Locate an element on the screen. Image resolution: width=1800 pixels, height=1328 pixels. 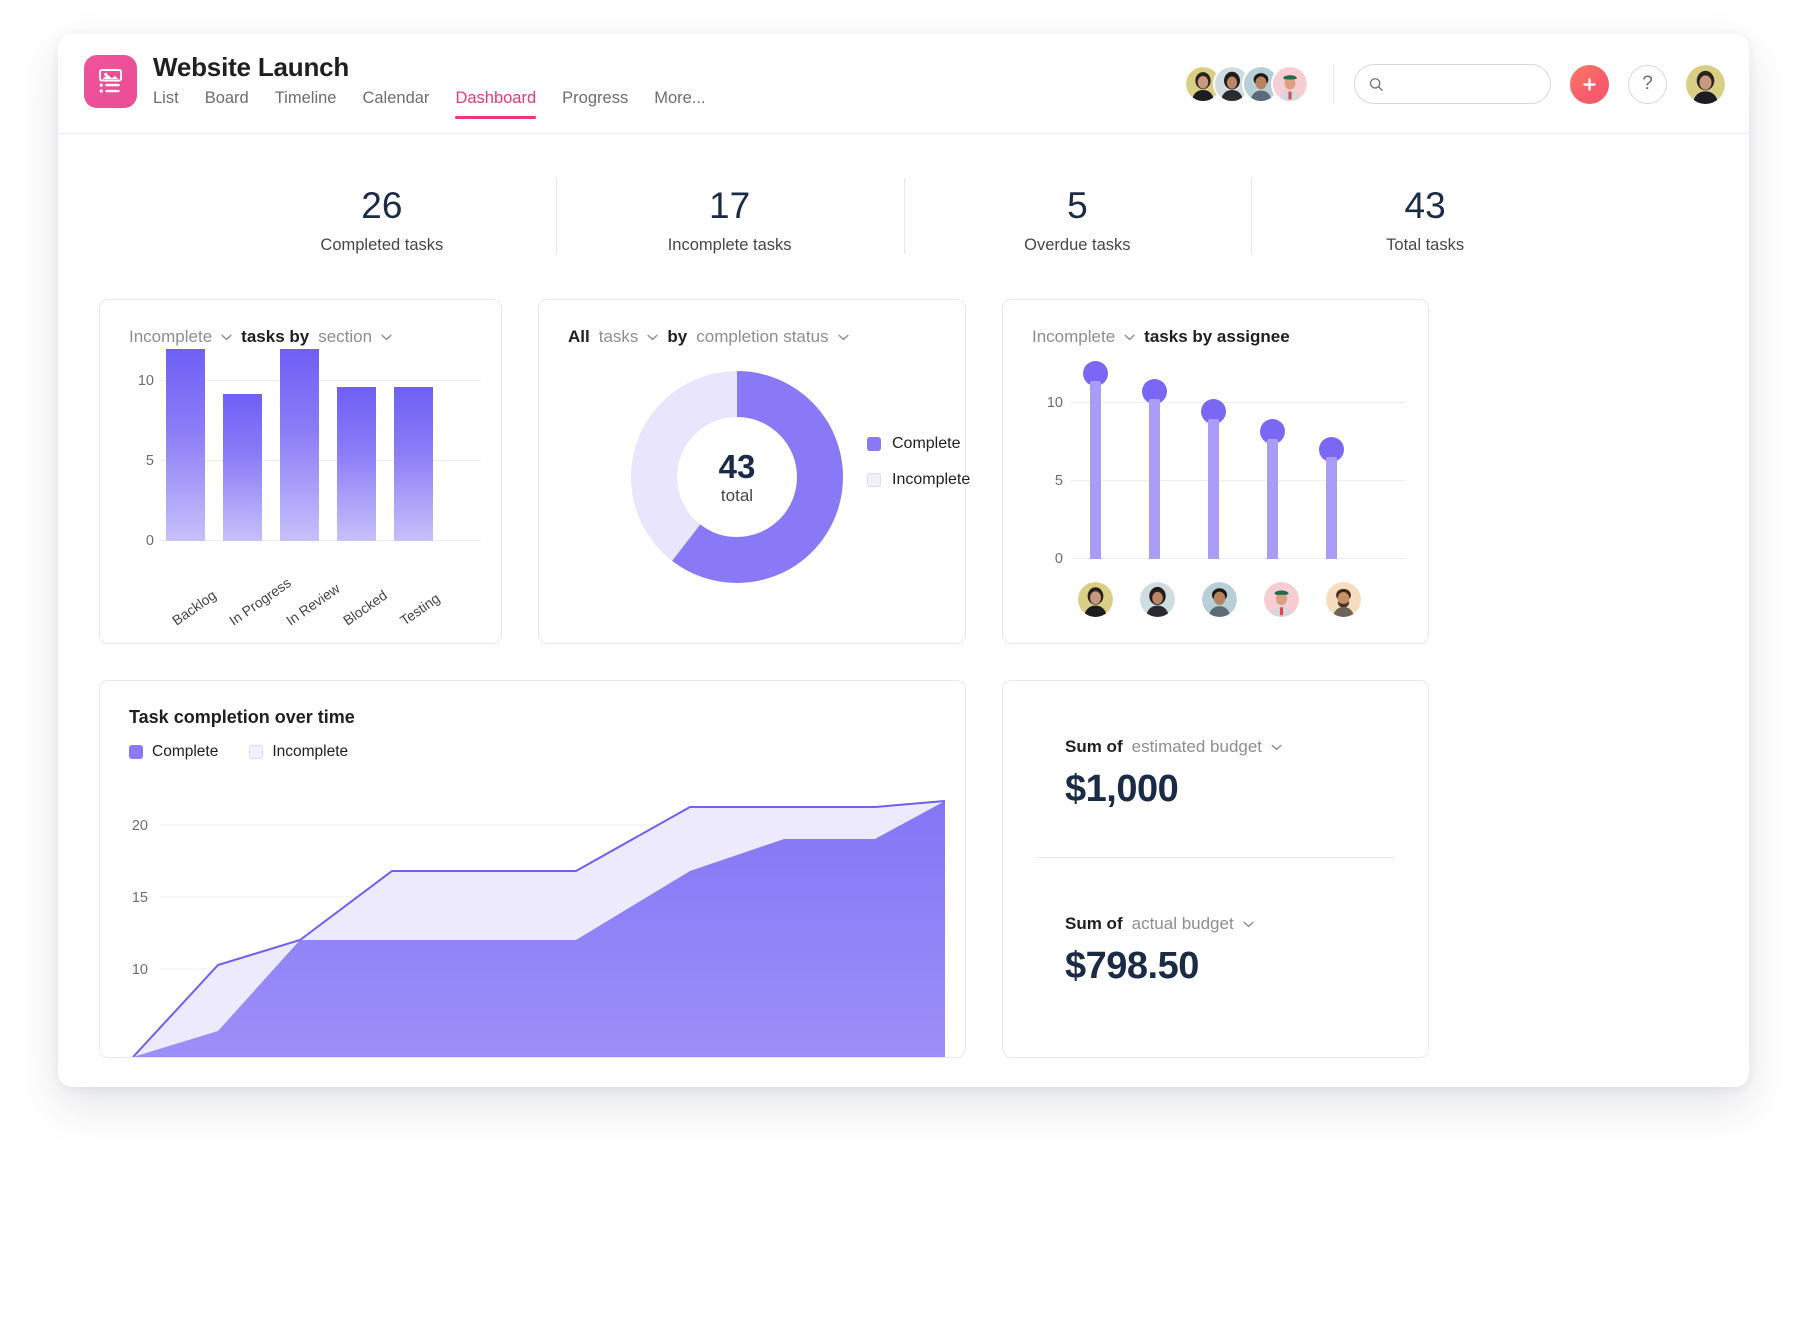
tab-board: Board is located at coordinates (227, 104).